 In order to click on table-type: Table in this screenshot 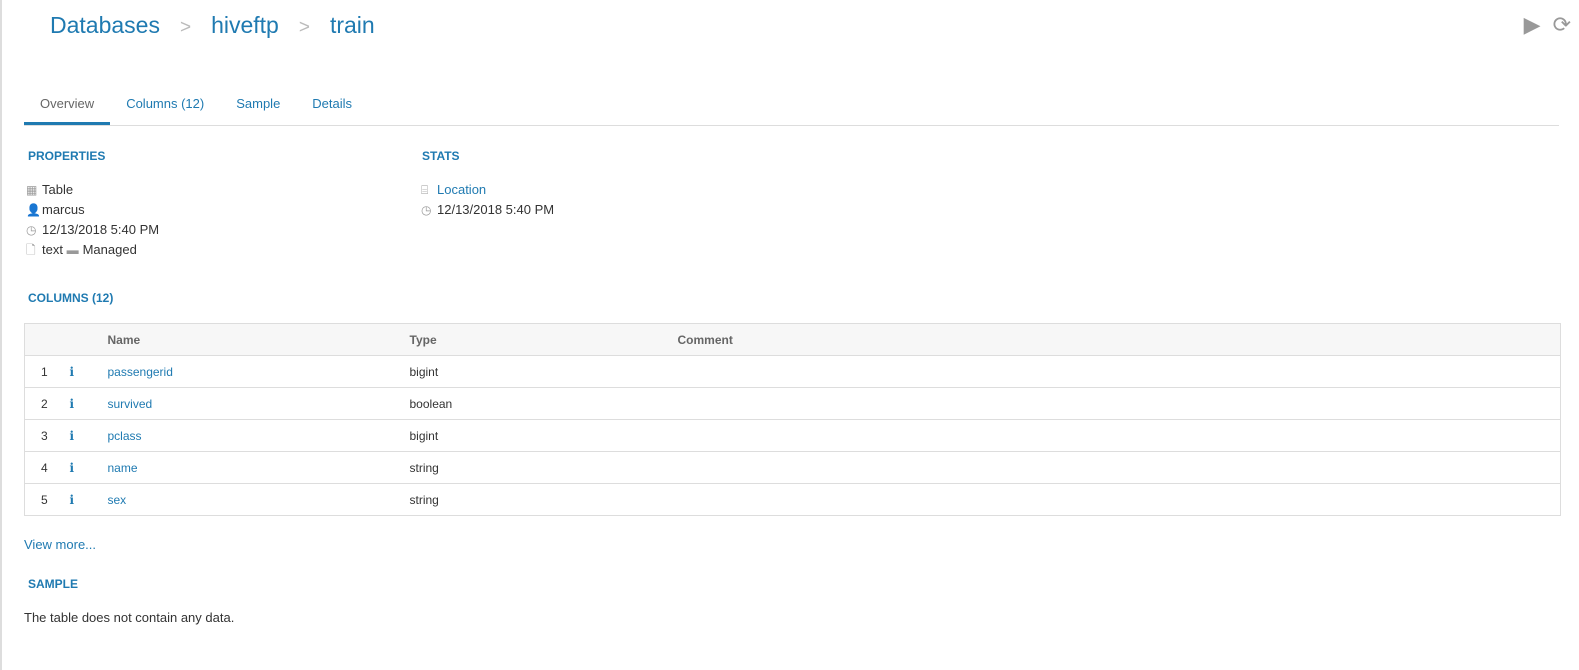, I will do `click(58, 189)`.